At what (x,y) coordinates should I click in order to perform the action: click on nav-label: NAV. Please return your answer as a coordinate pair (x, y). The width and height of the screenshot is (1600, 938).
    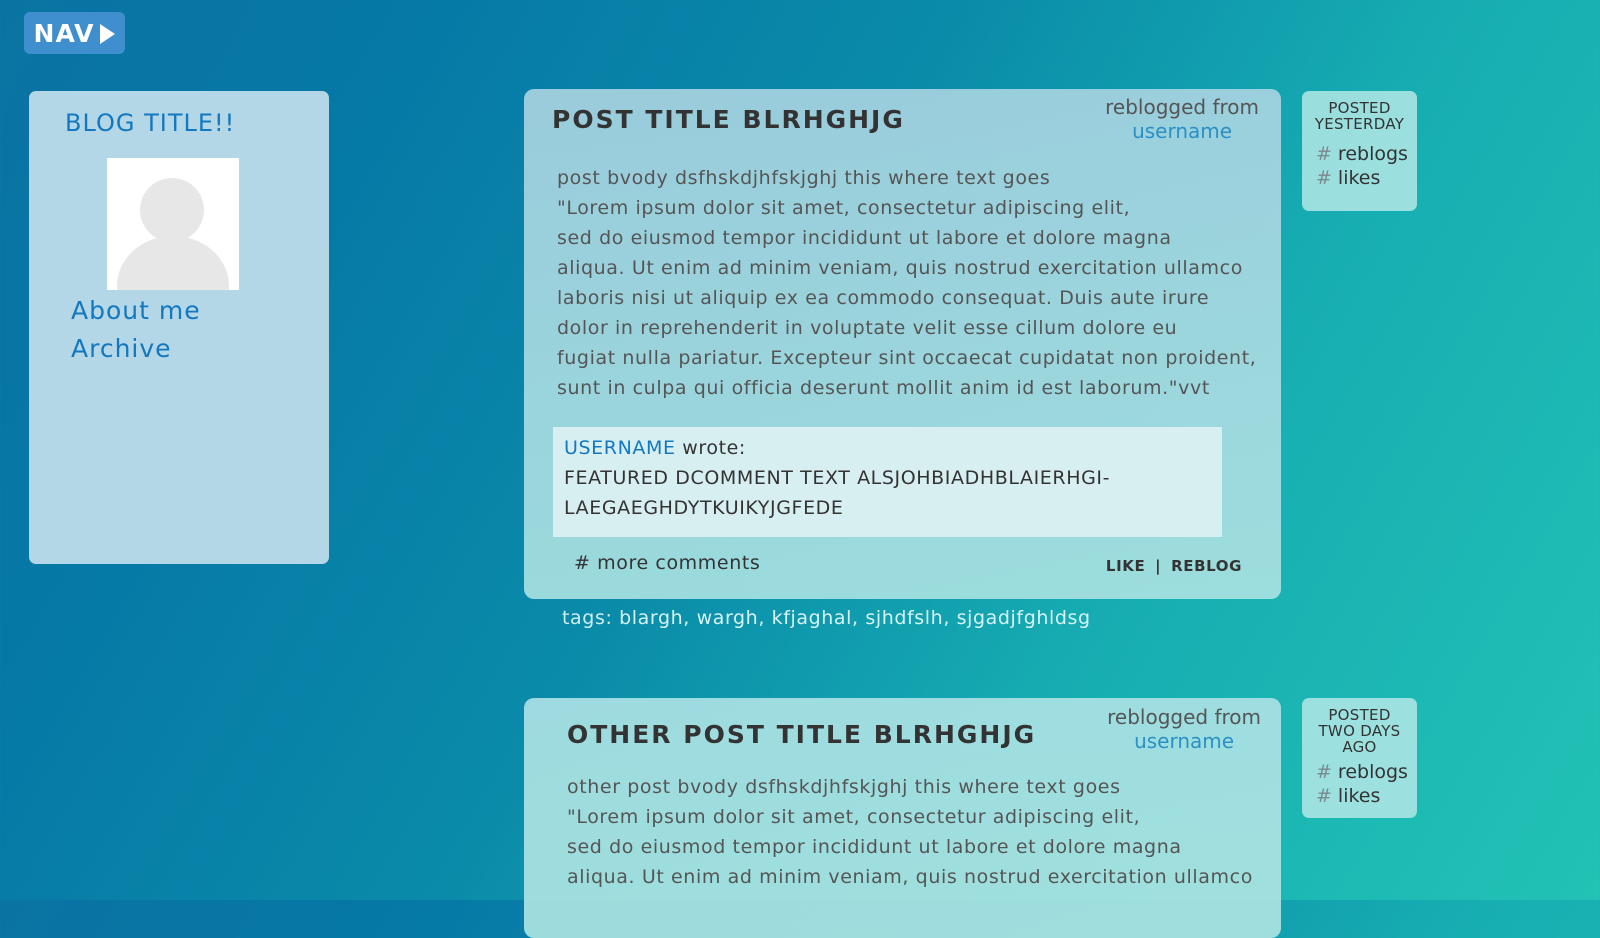
    Looking at the image, I should click on (64, 33).